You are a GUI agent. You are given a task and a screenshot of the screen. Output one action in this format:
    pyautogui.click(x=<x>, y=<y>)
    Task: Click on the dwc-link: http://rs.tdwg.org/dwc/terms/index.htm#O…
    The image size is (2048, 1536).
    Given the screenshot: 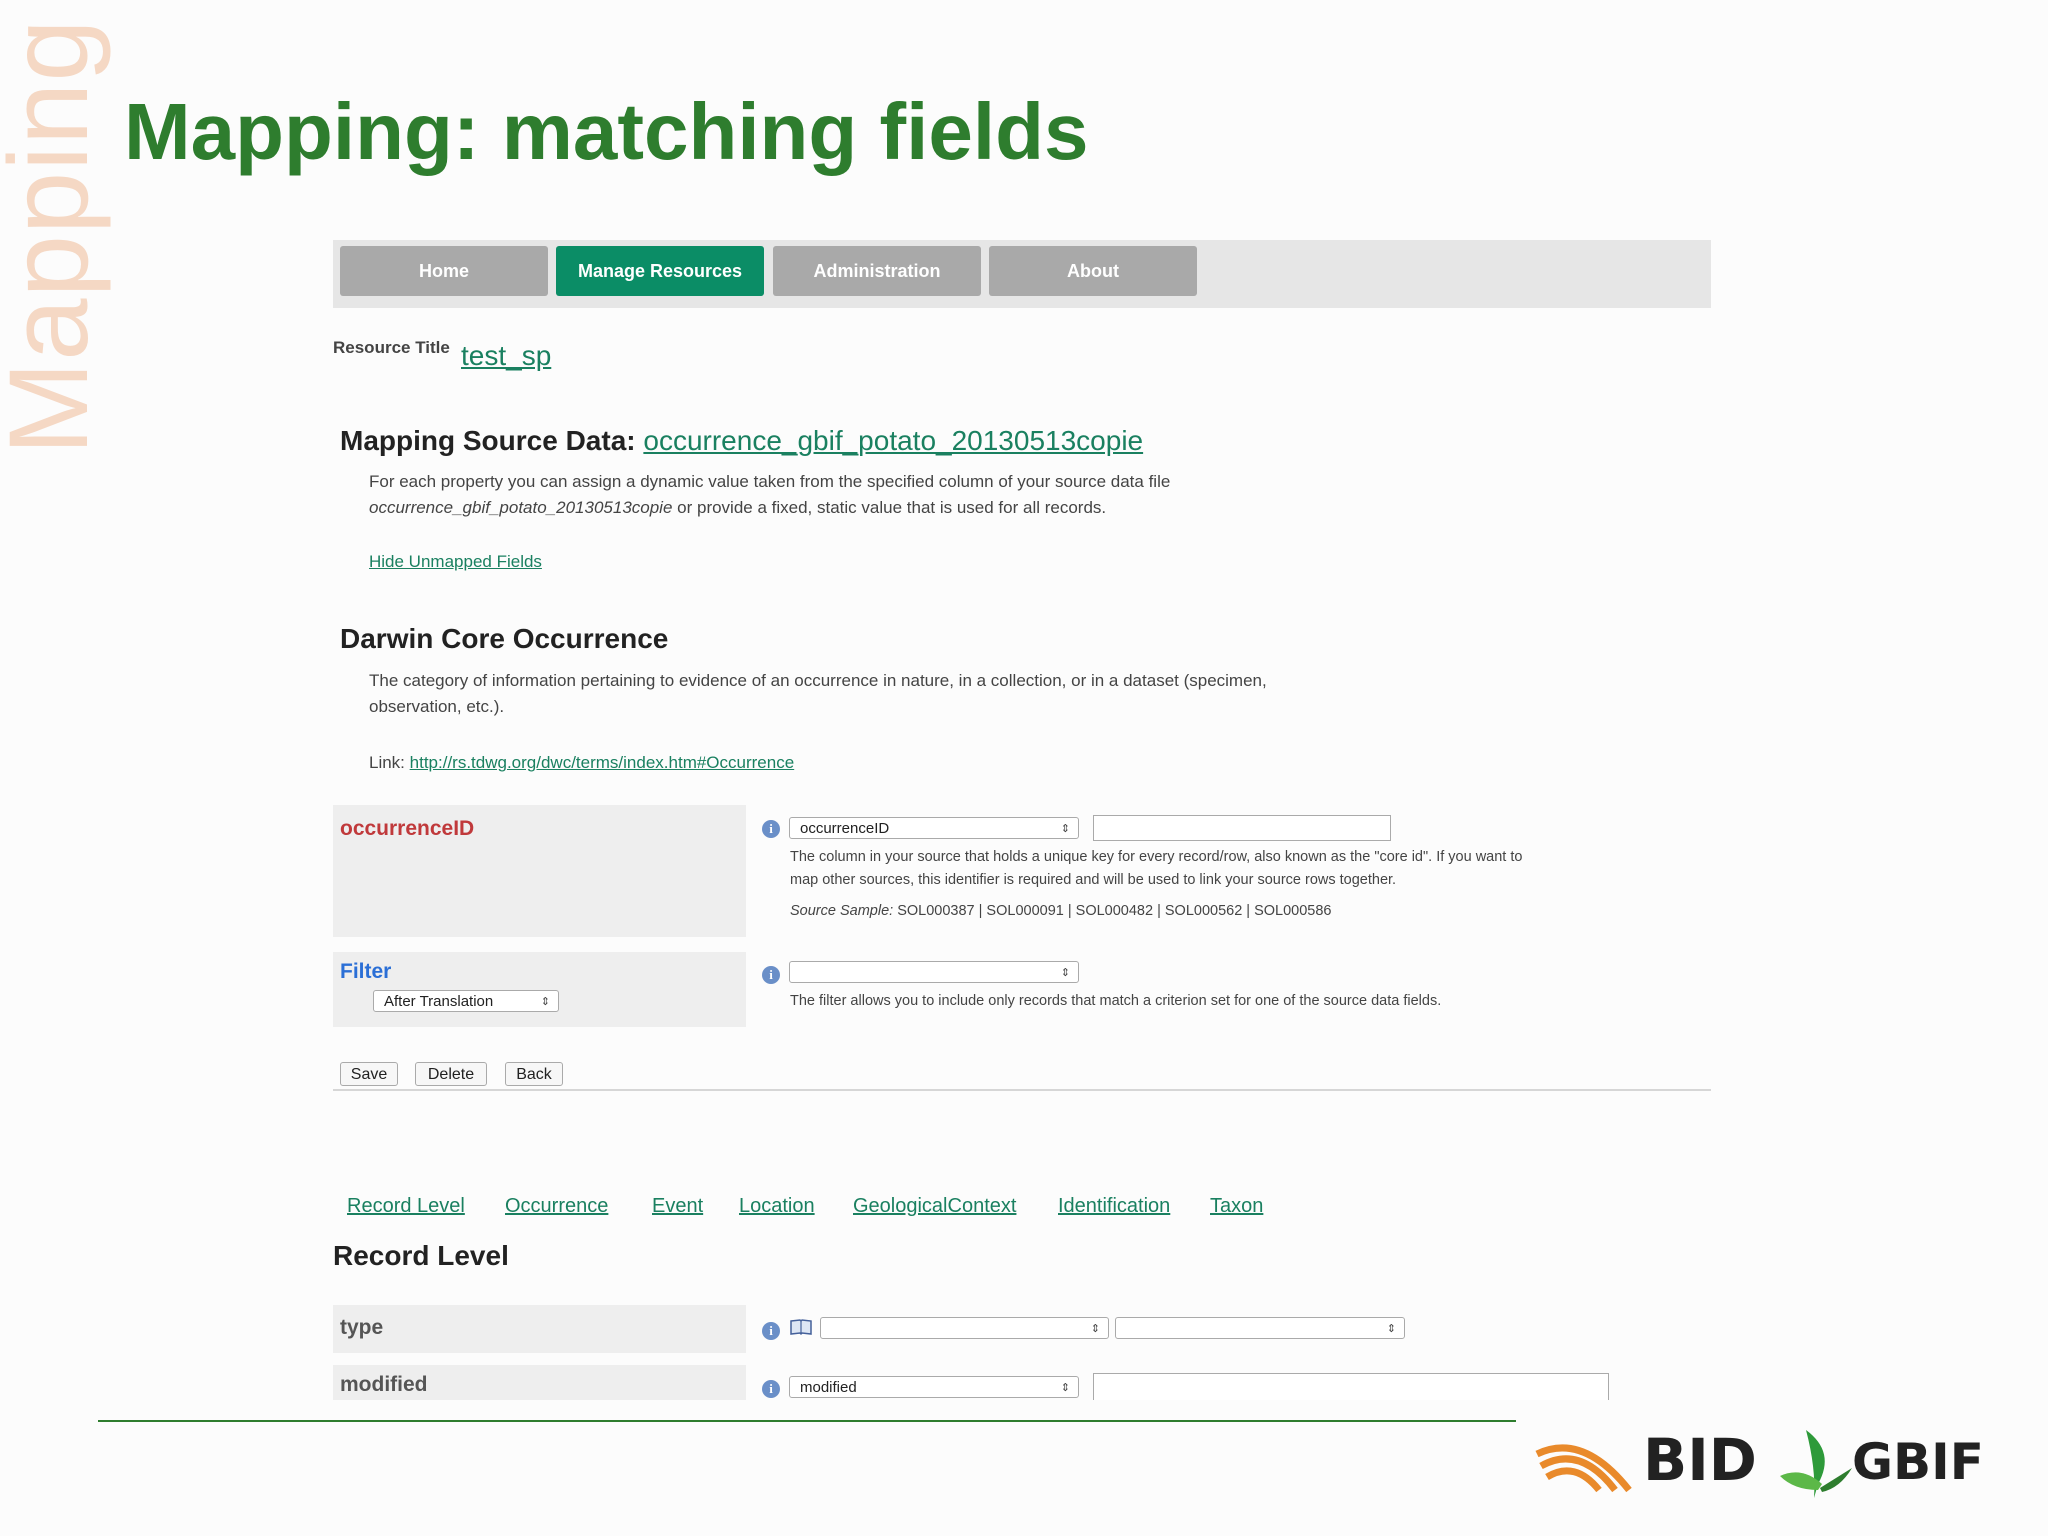 What is the action you would take?
    pyautogui.click(x=602, y=762)
    